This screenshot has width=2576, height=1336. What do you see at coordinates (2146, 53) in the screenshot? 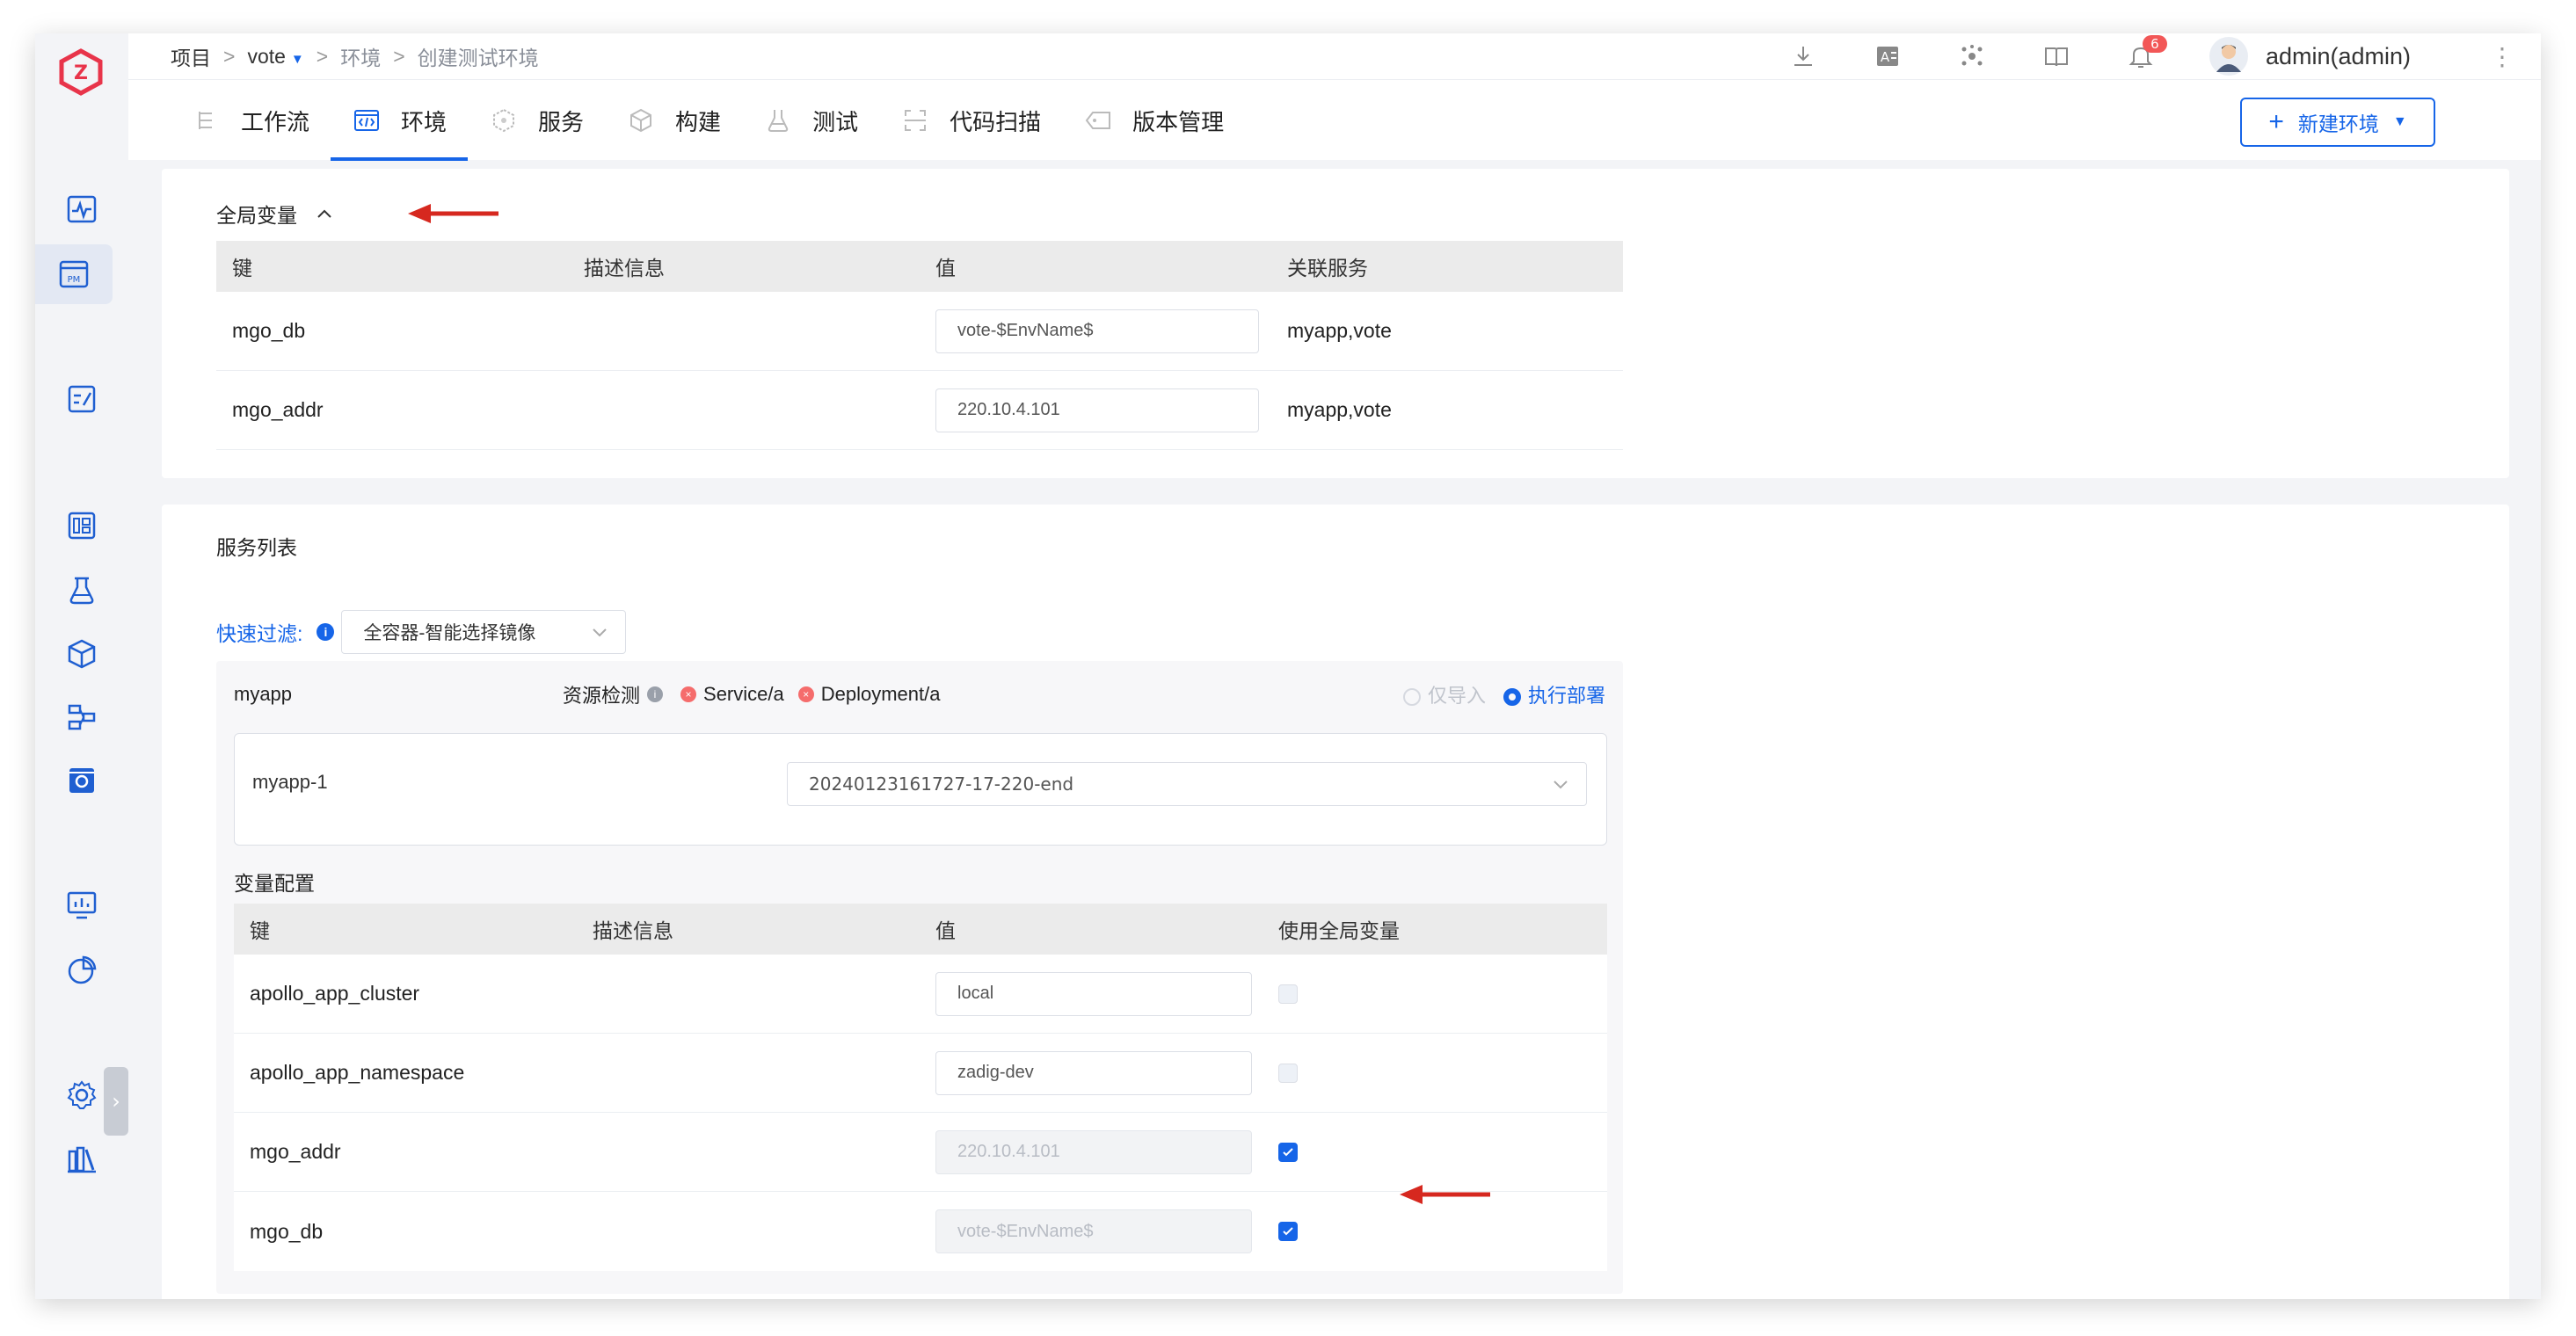
I see `notifications-button: 6` at bounding box center [2146, 53].